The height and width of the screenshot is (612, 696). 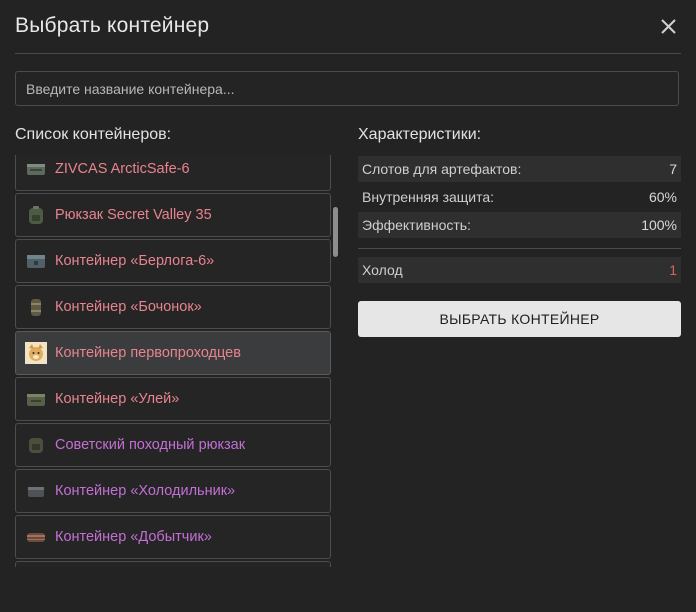 I want to click on list-item: Рюкзак Secret Valley 35, so click(x=173, y=215).